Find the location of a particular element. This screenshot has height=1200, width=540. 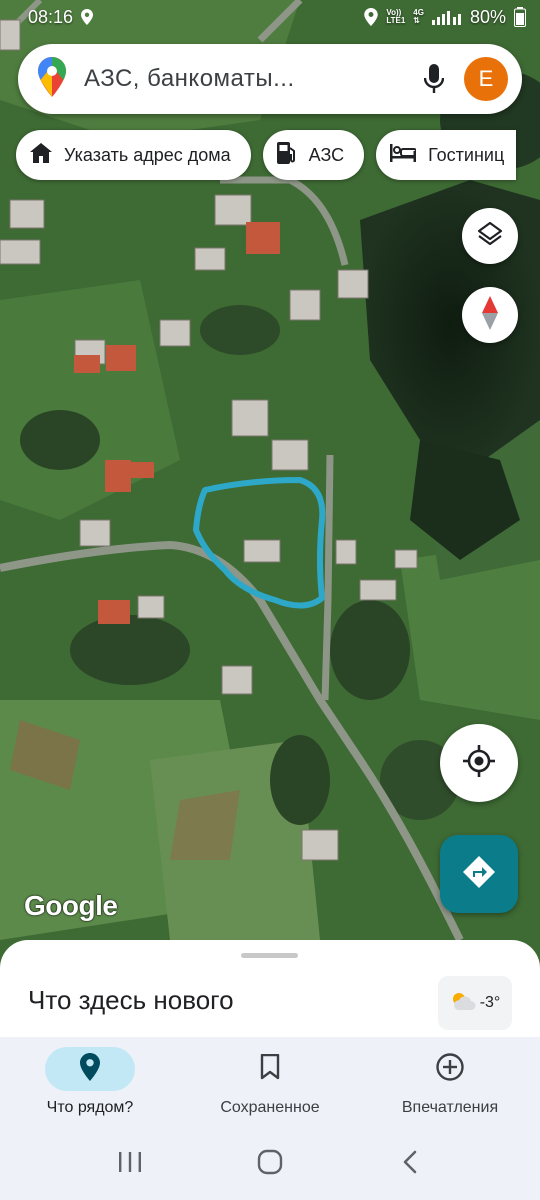

bottom-sheet: Что здесь нового -3° is located at coordinates (270, 990).